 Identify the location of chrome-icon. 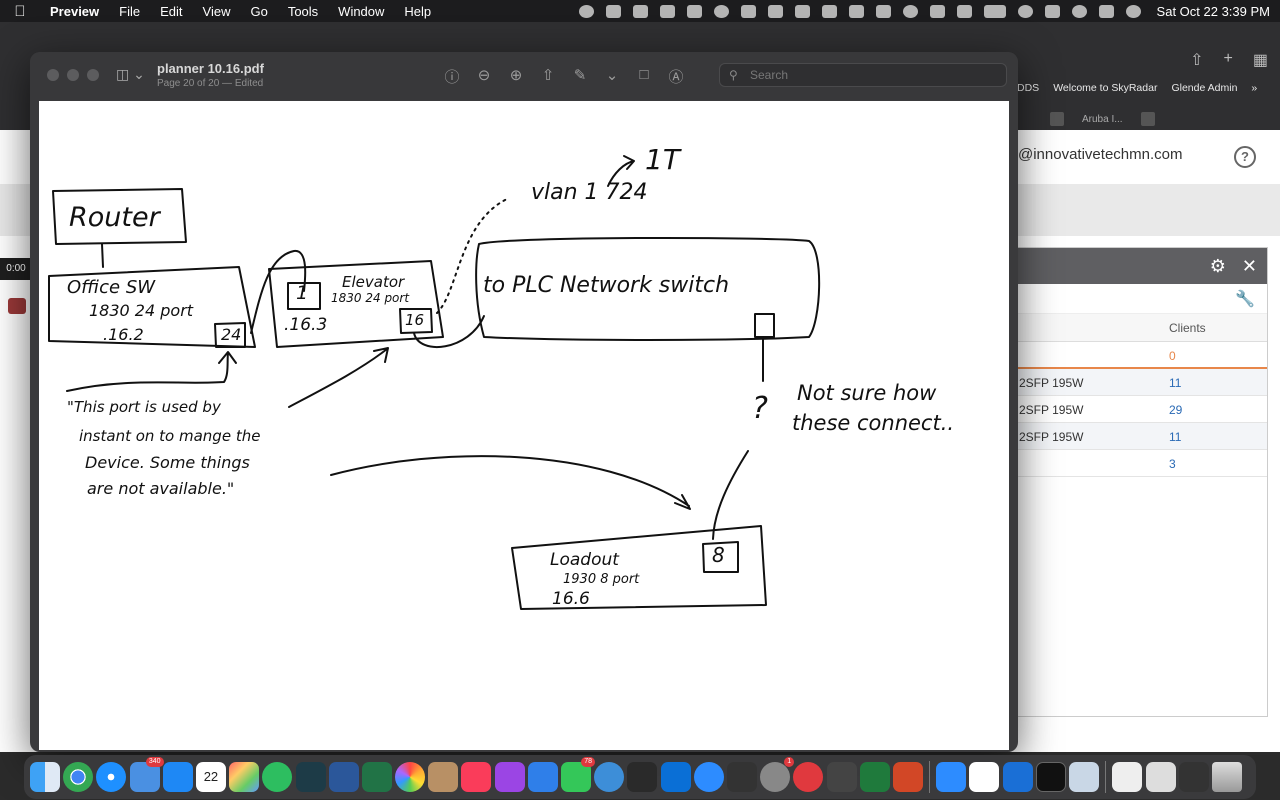
(78, 777).